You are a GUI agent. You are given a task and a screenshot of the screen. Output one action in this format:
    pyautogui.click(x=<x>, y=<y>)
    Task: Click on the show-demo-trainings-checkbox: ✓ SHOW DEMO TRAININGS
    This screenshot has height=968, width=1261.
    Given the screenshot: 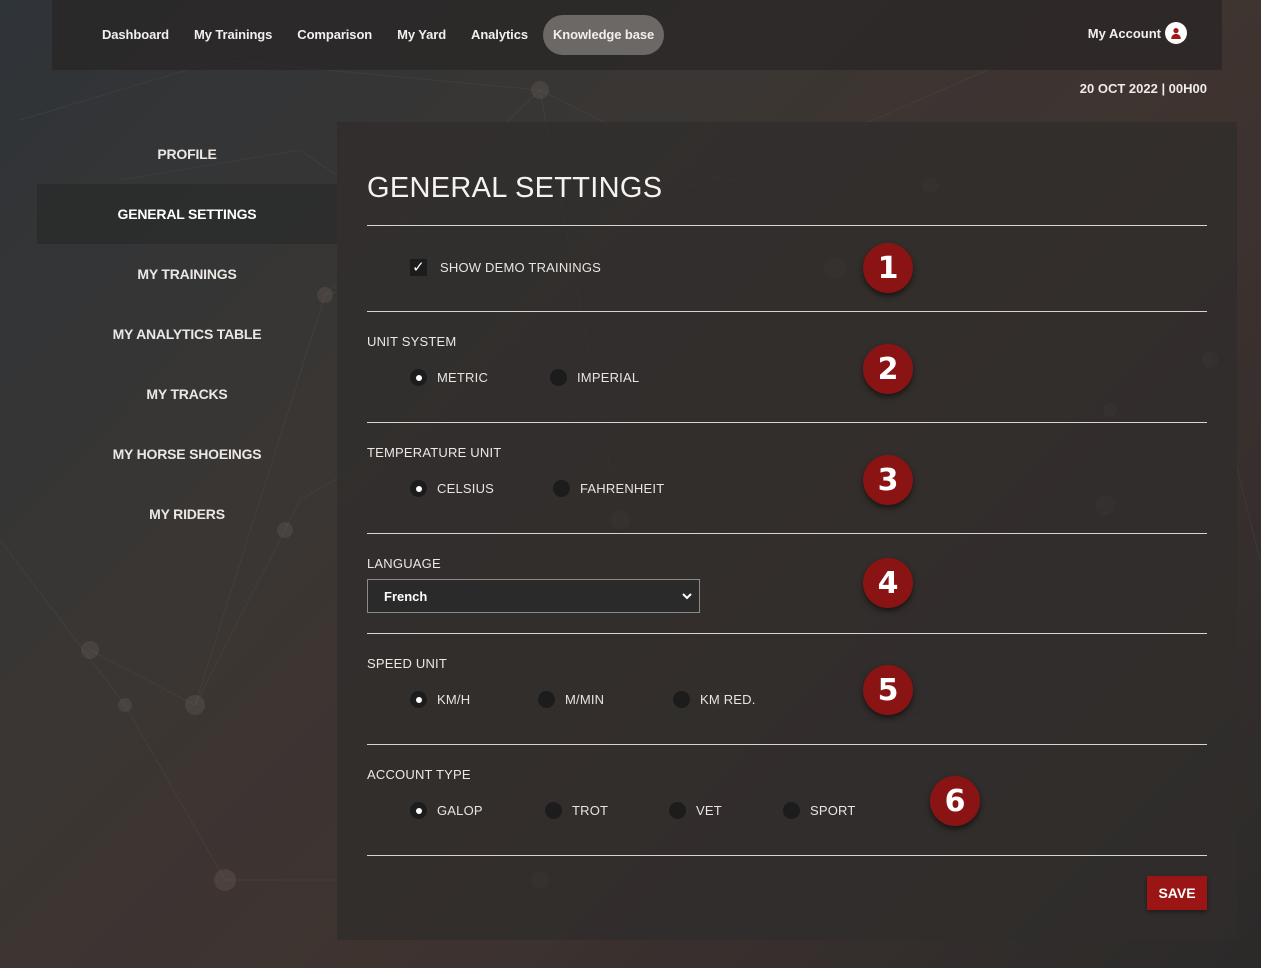 What is the action you would take?
    pyautogui.click(x=505, y=267)
    